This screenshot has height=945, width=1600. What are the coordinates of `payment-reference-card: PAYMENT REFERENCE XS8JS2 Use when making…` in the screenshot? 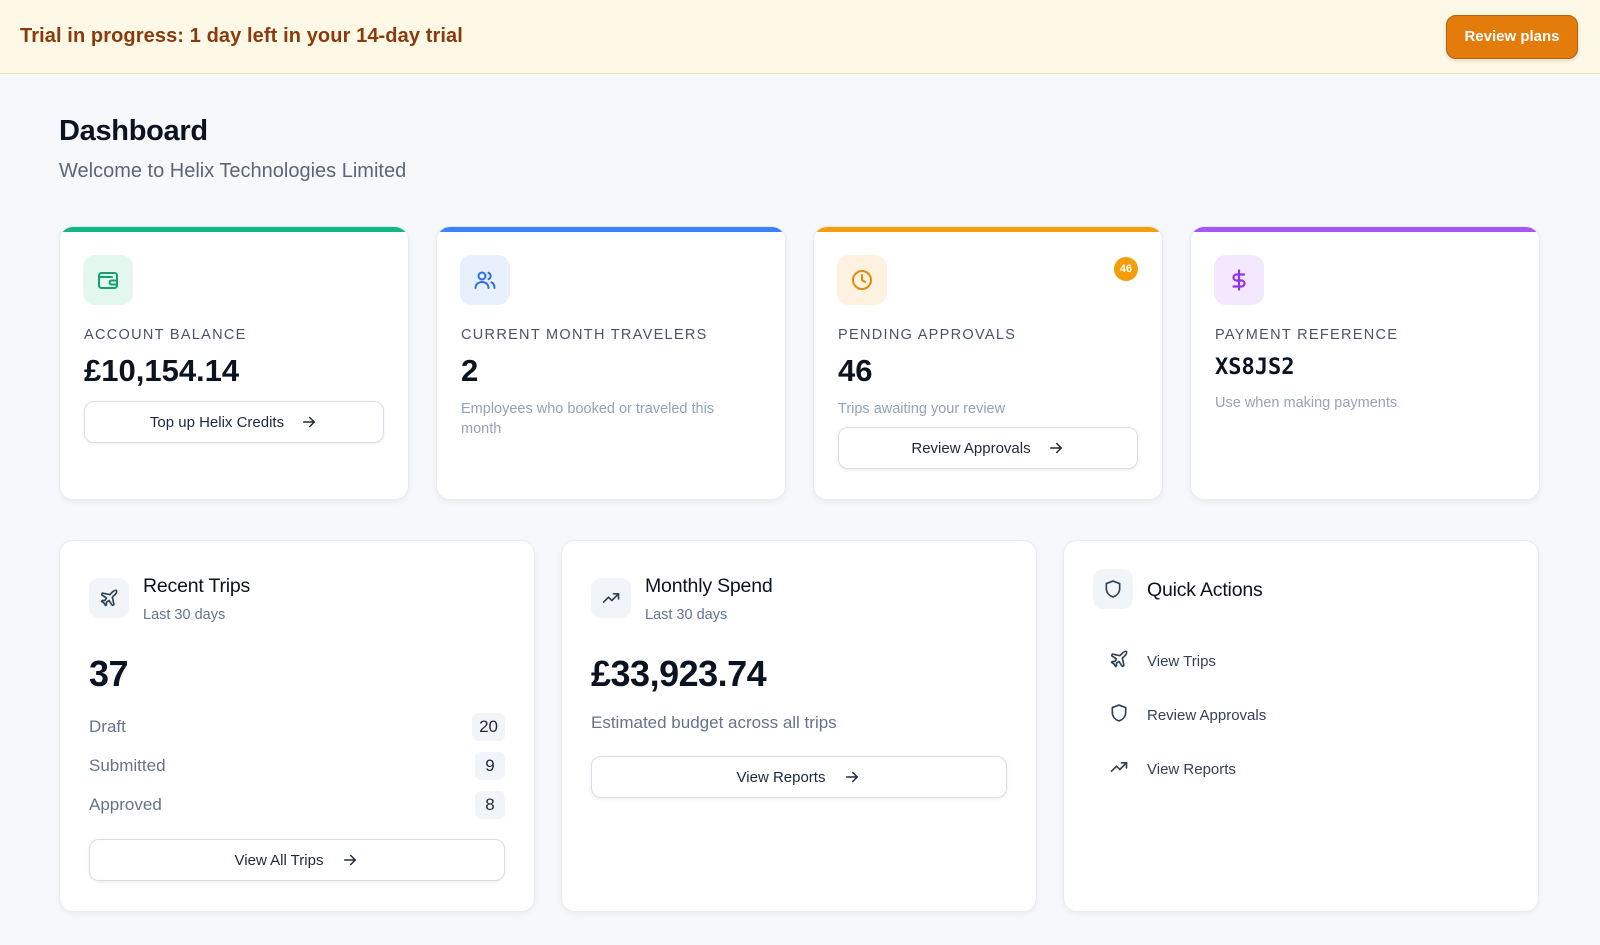 It's located at (1365, 363).